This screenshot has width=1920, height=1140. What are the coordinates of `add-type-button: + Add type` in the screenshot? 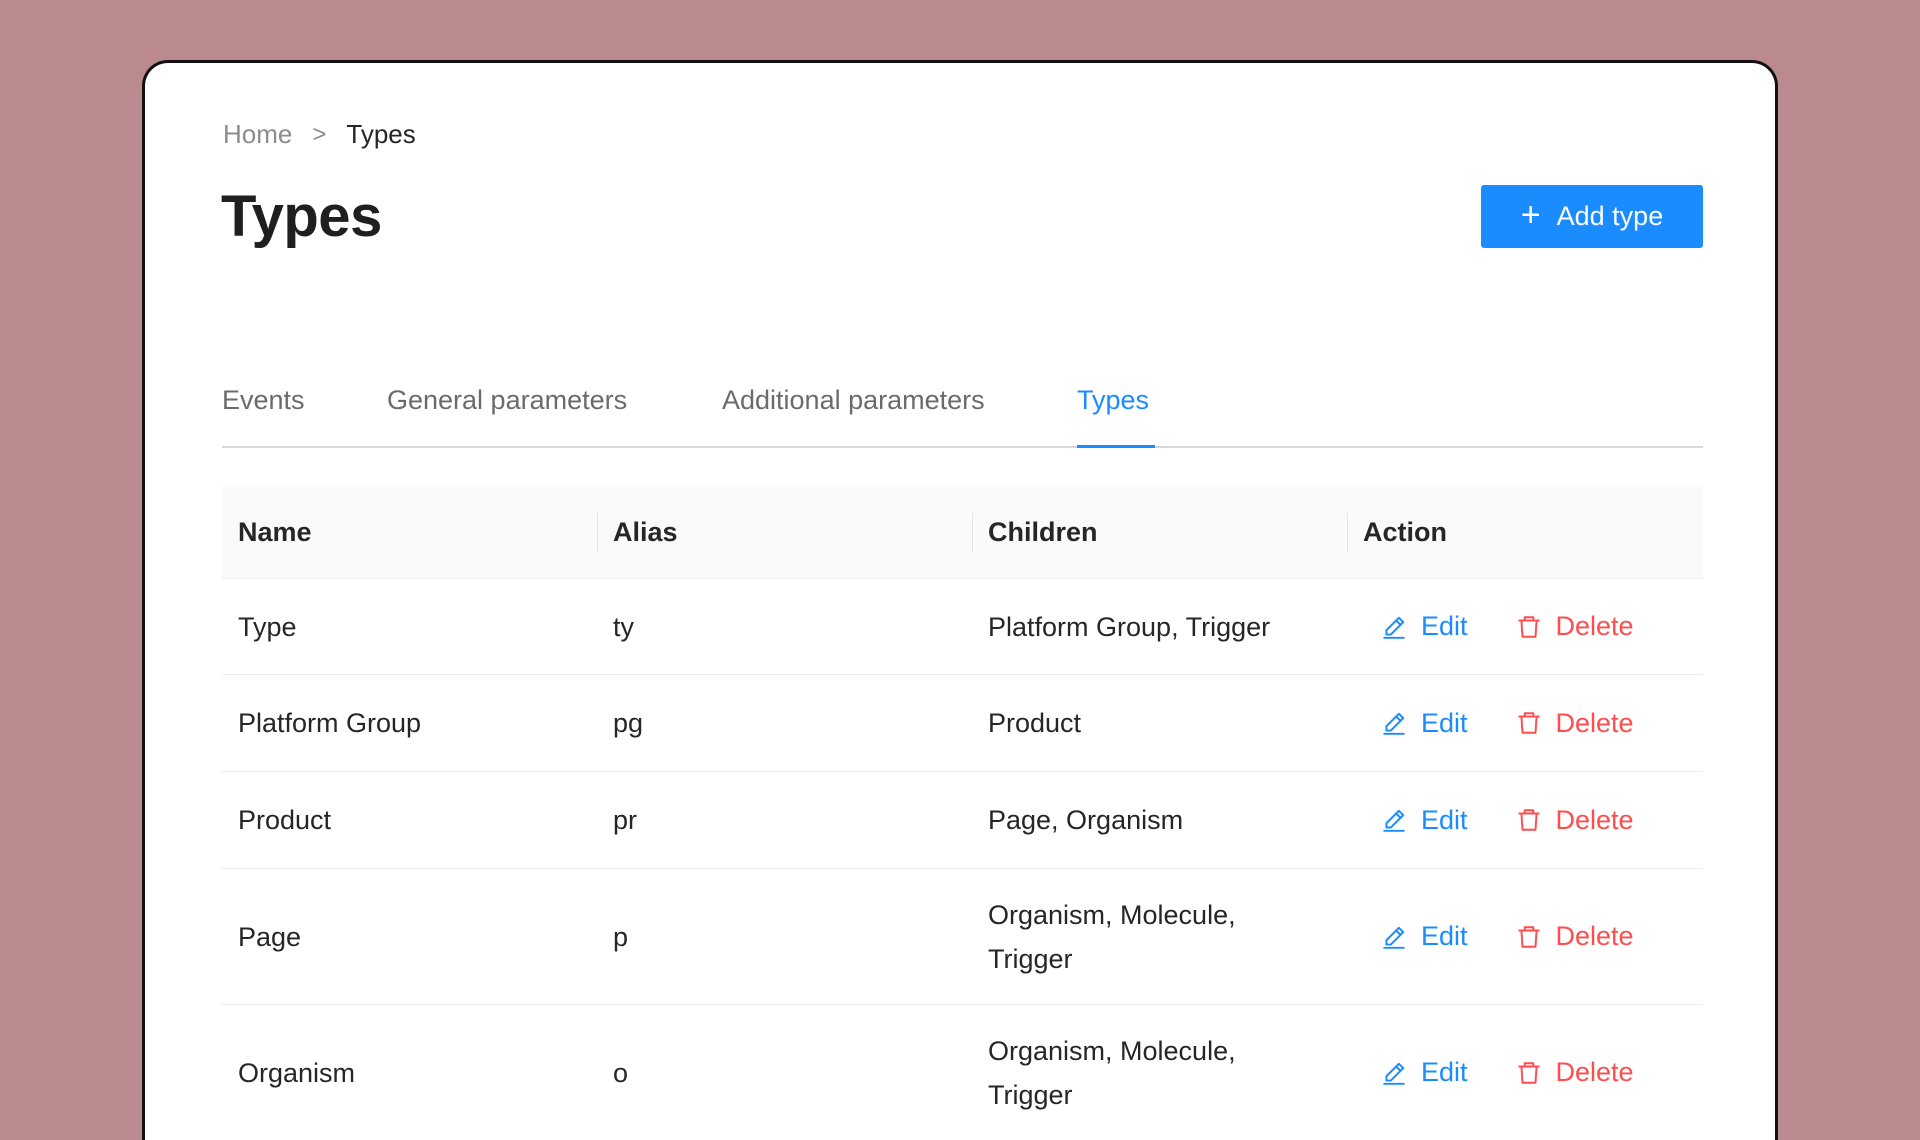 It's located at (1592, 216).